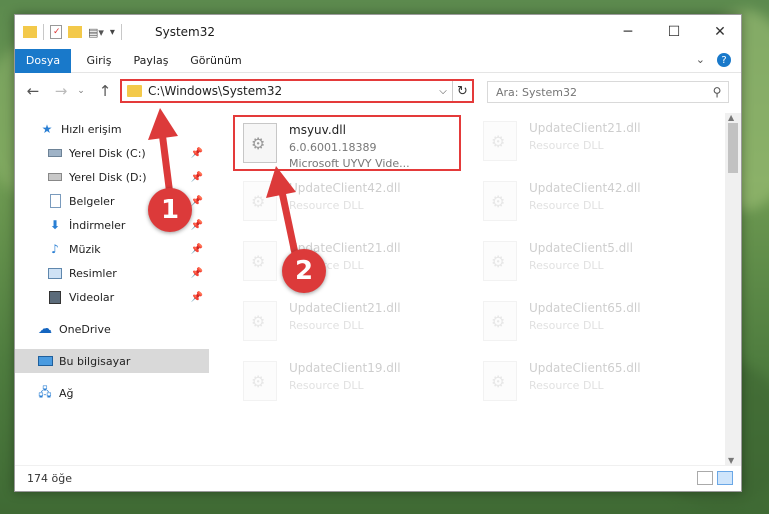 The height and width of the screenshot is (514, 769). I want to click on details-view-icon, so click(705, 478).